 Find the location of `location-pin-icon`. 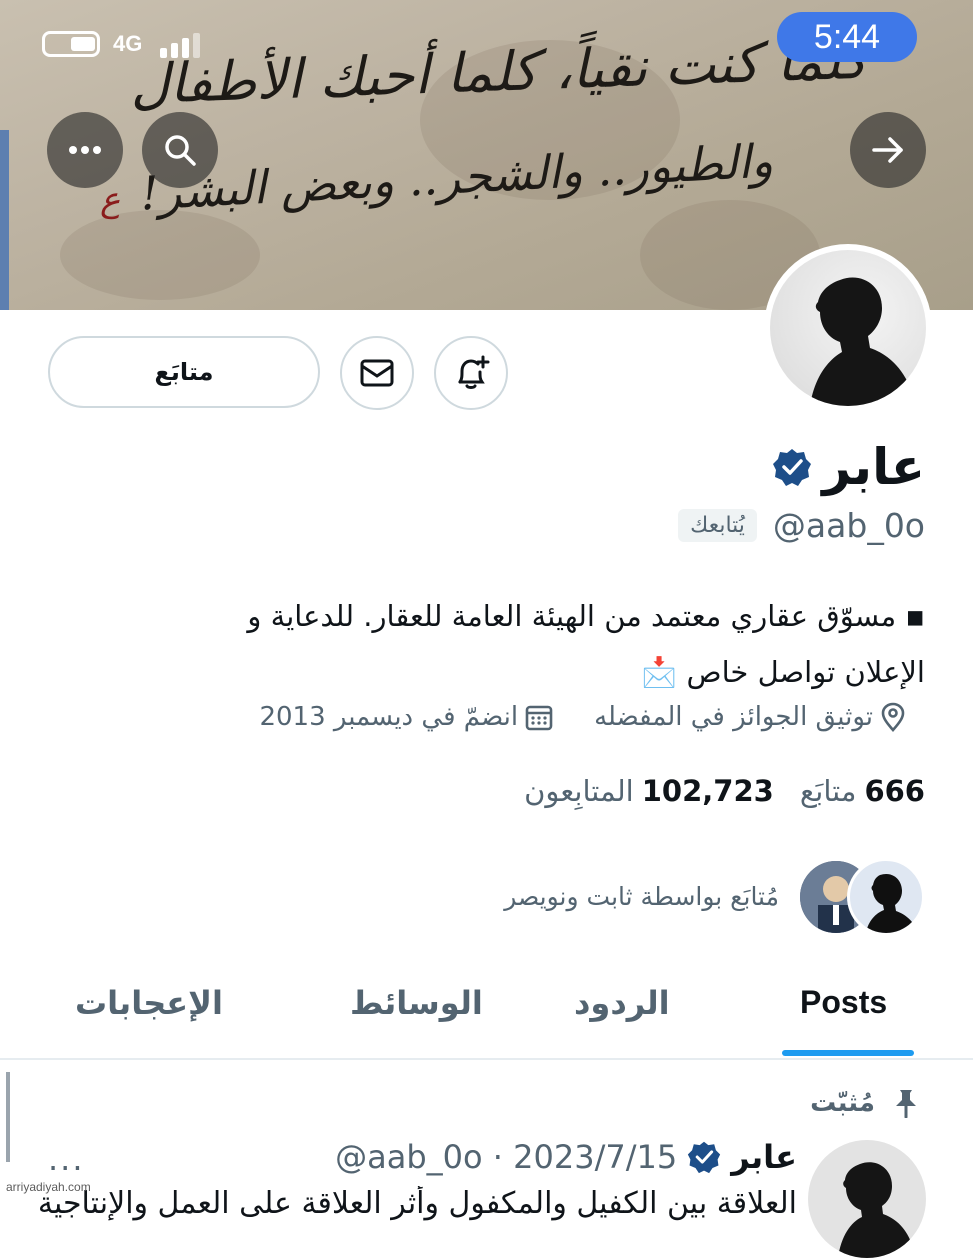

location-pin-icon is located at coordinates (893, 717).